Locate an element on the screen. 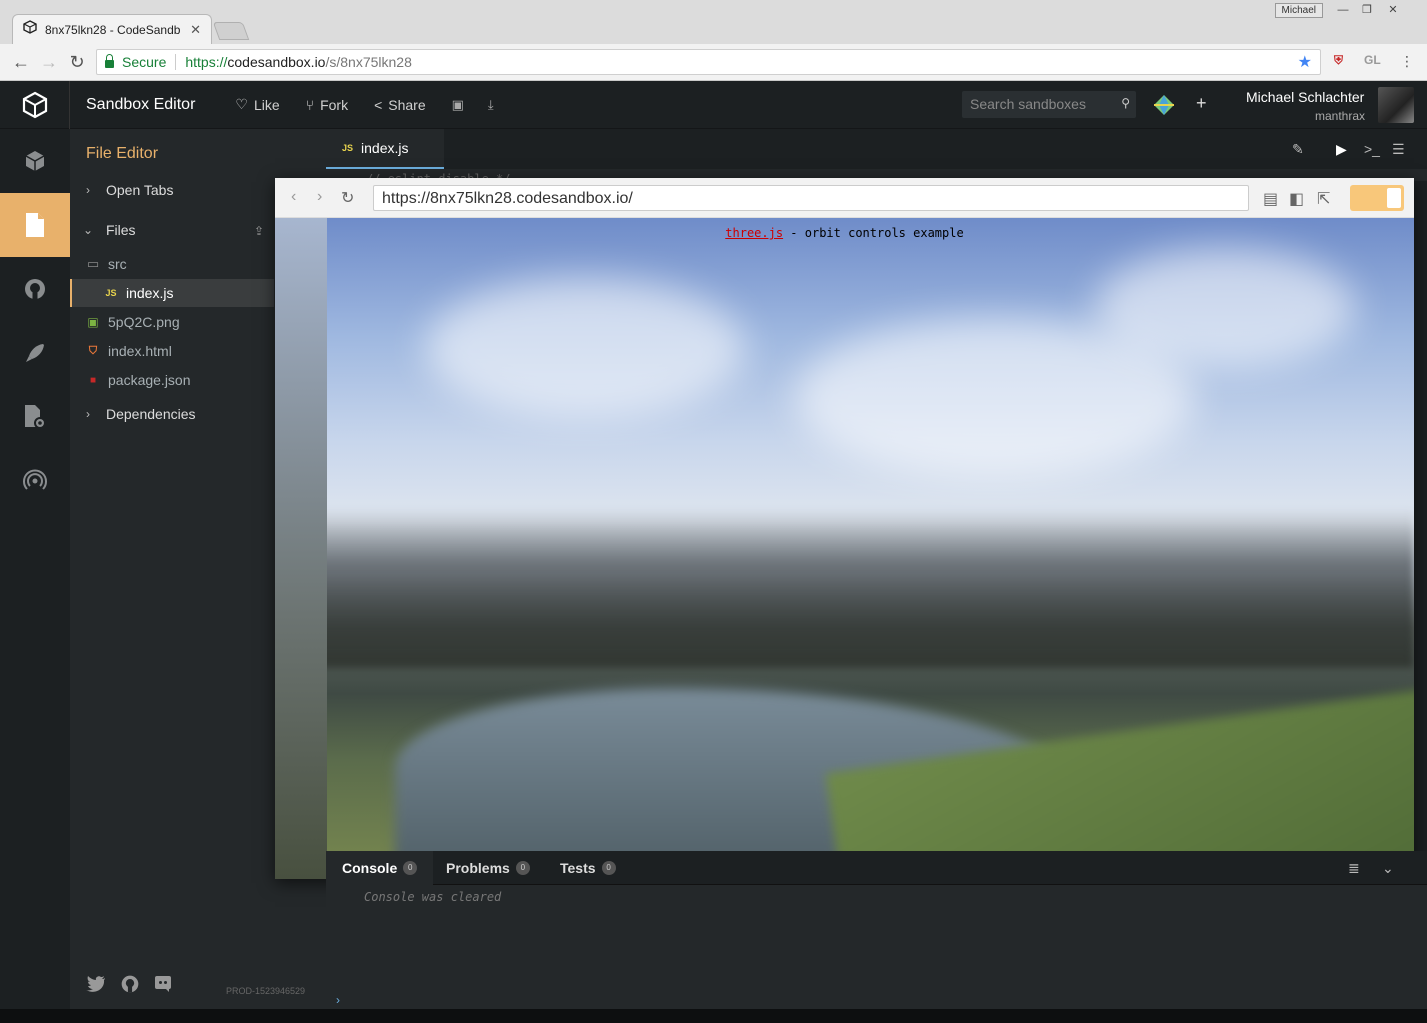 The height and width of the screenshot is (1023, 1427). url-host: codesandbox.io is located at coordinates (276, 62).